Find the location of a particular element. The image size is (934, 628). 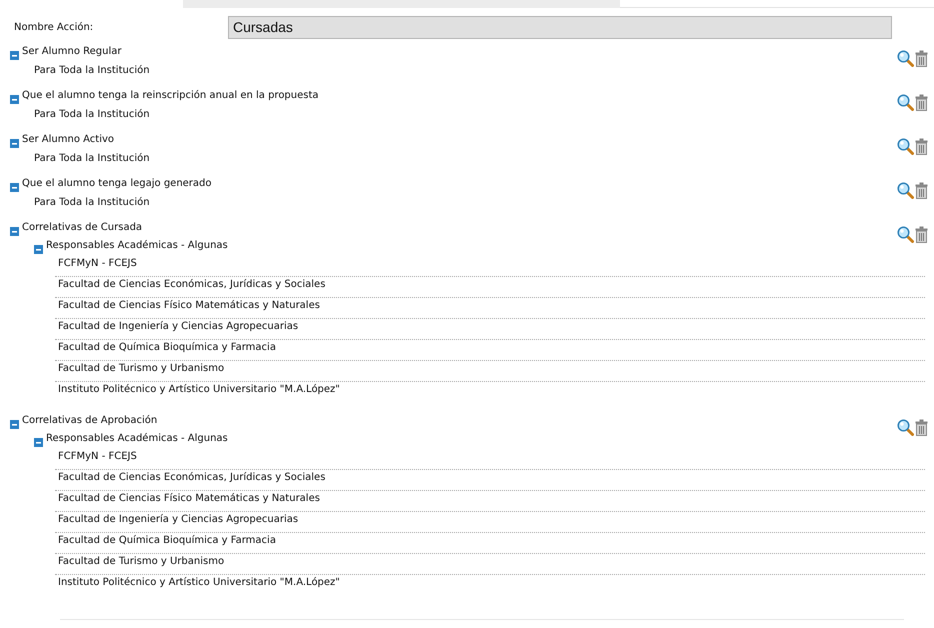

tree-node-label: Que el alumno tenga la reinscripción anual en la propuesta is located at coordinates (170, 95).